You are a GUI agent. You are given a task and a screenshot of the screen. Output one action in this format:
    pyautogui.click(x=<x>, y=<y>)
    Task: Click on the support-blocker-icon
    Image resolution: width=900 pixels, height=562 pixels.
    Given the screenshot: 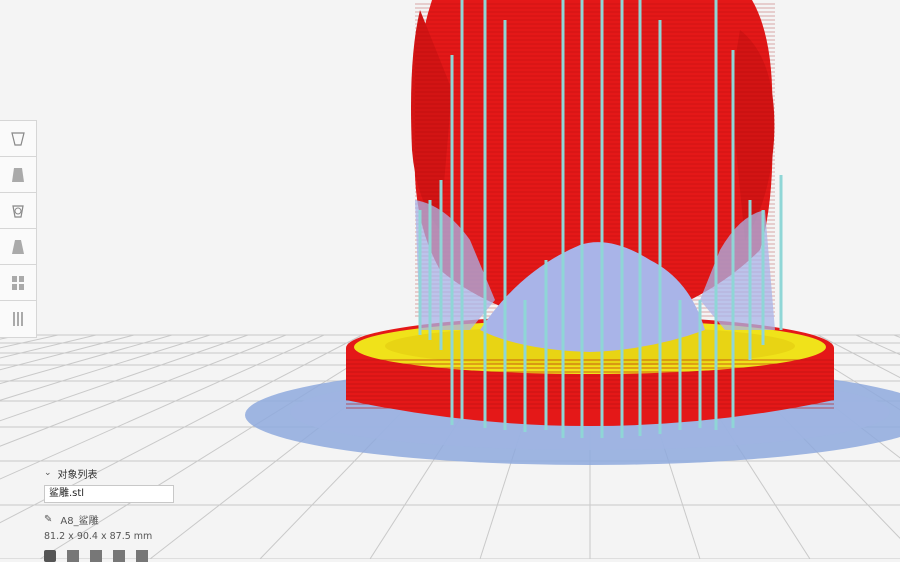 What is the action you would take?
    pyautogui.click(x=18, y=319)
    